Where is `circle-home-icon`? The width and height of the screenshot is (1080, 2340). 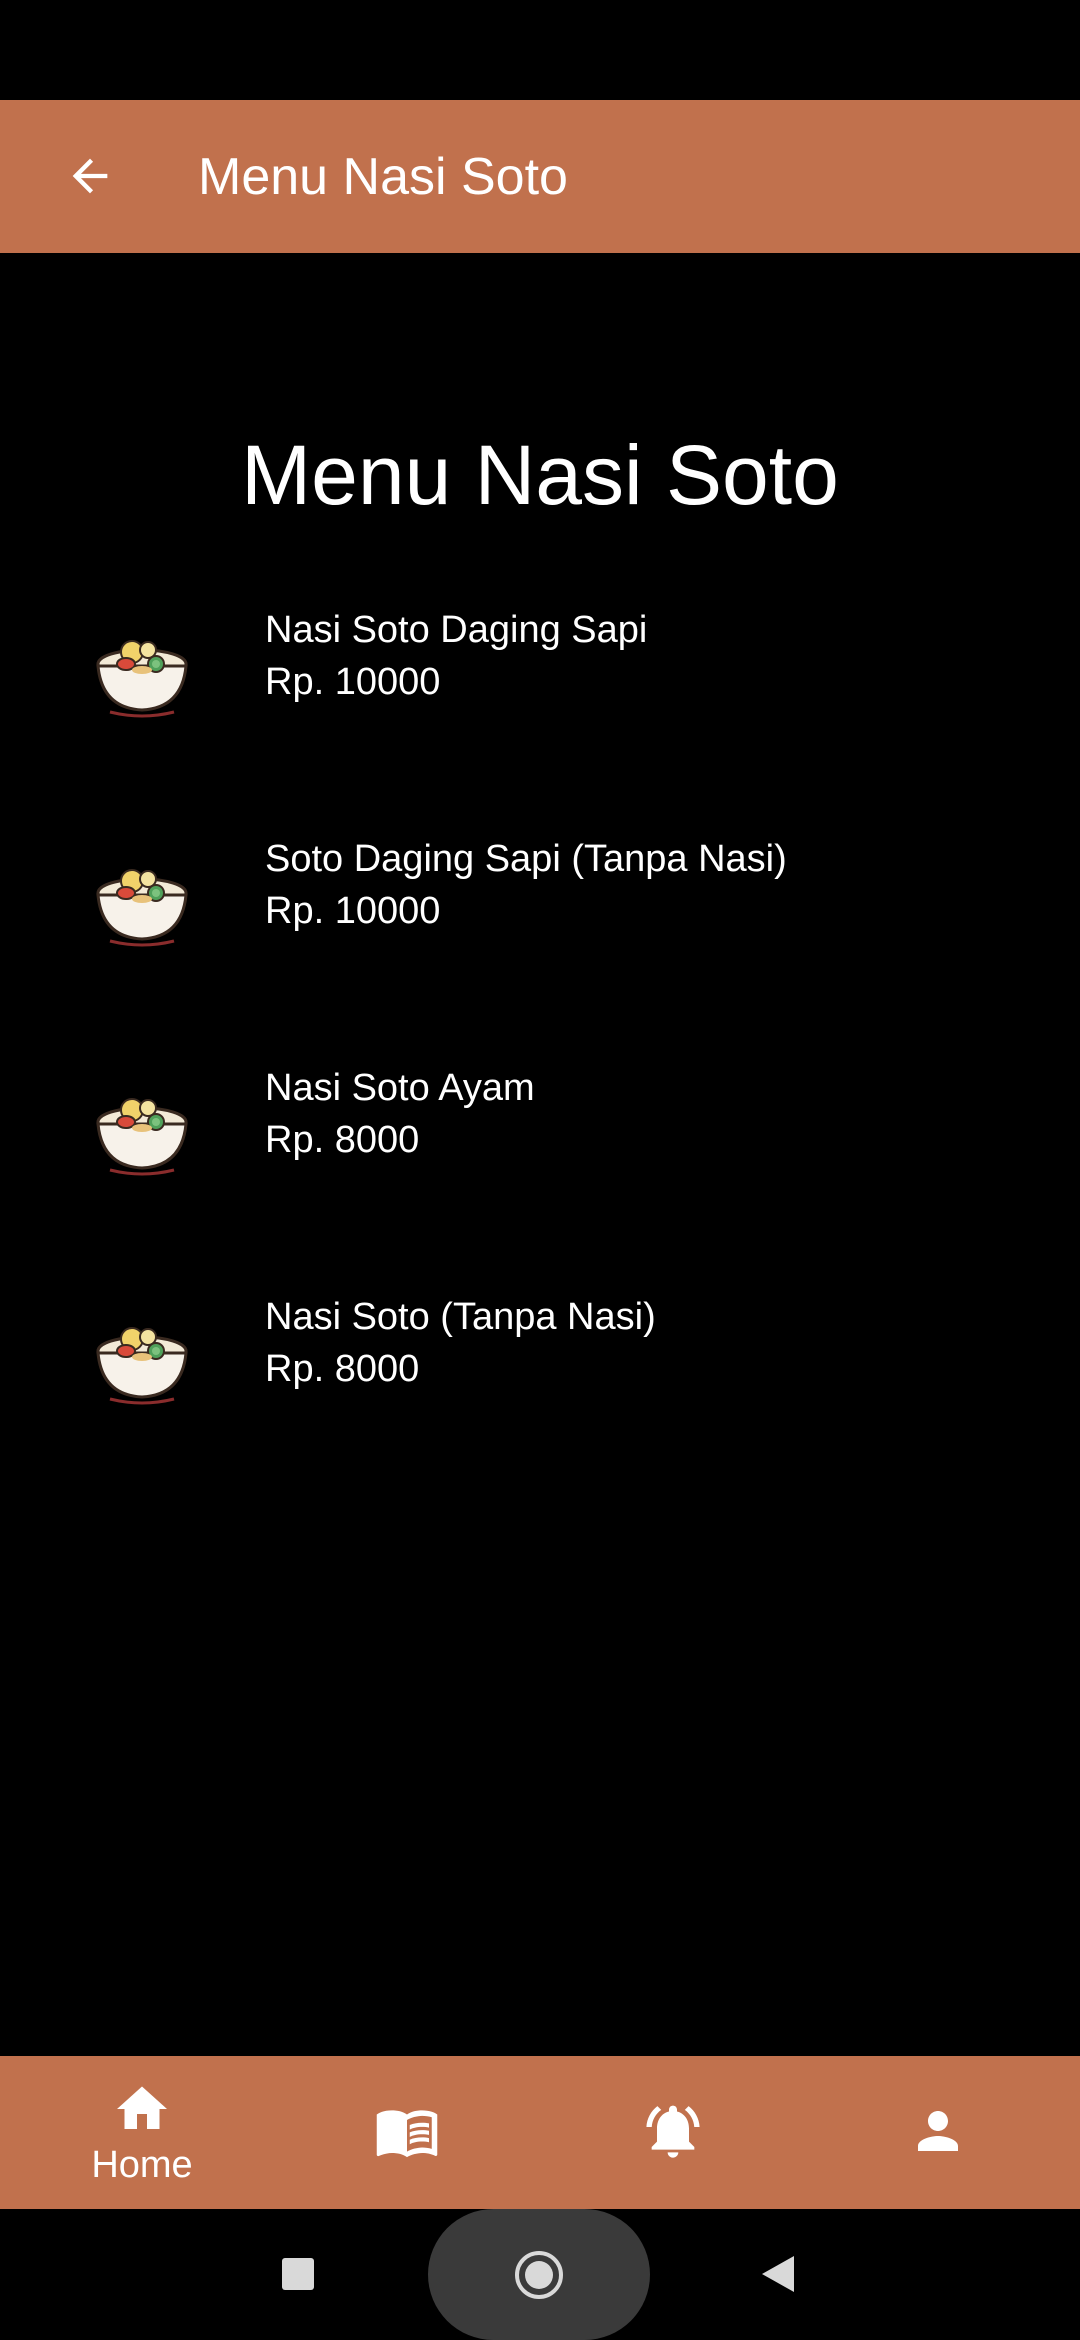
circle-home-icon is located at coordinates (539, 2275).